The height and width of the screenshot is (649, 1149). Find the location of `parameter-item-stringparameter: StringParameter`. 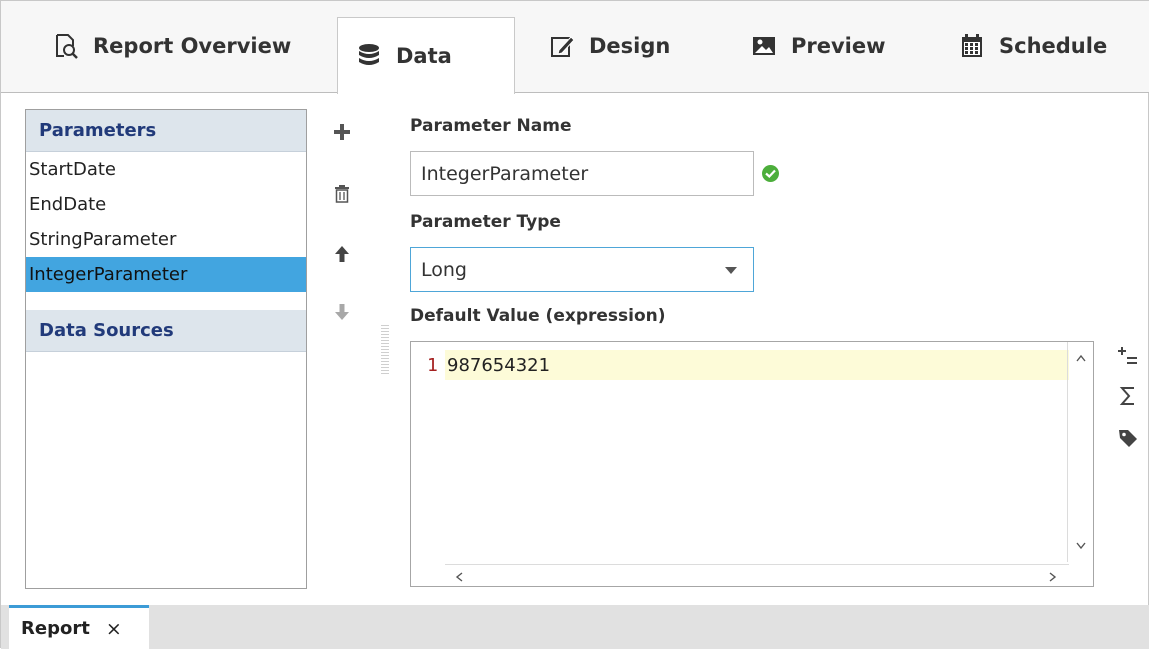

parameter-item-stringparameter: StringParameter is located at coordinates (166, 239).